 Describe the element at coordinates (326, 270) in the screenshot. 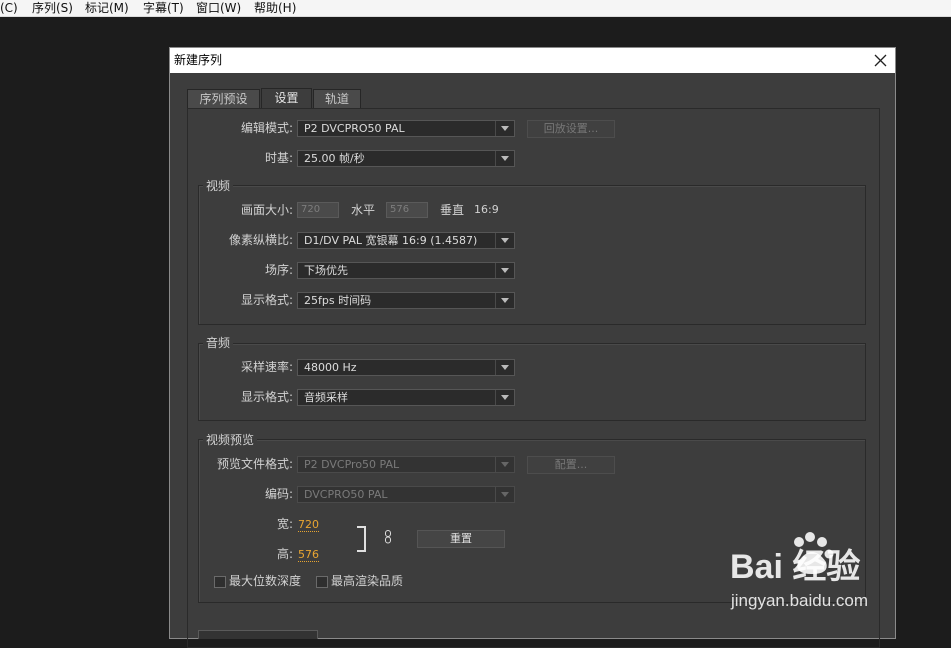

I see `field-order-value: 下场优先` at that location.